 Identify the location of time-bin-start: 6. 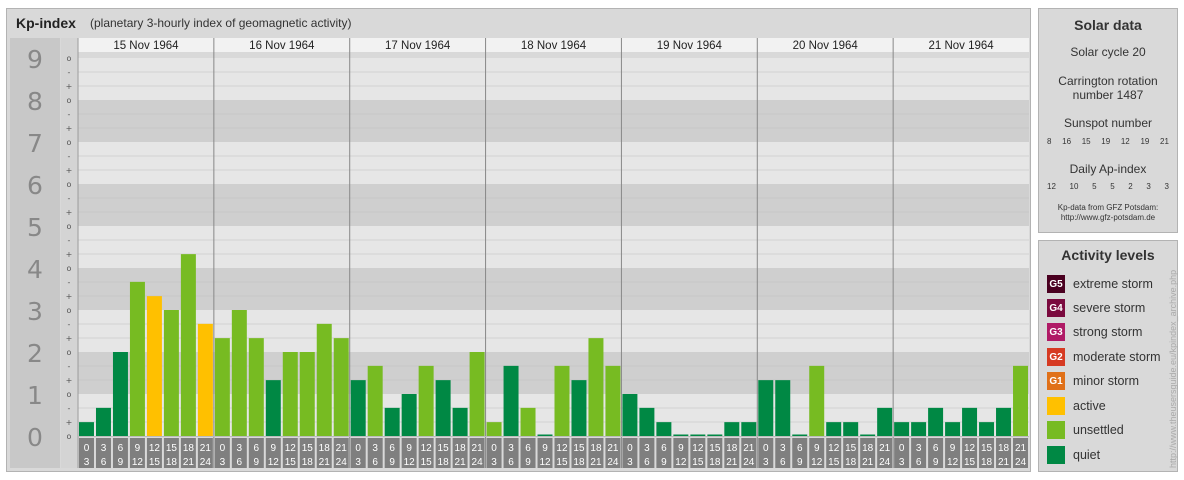
(664, 448).